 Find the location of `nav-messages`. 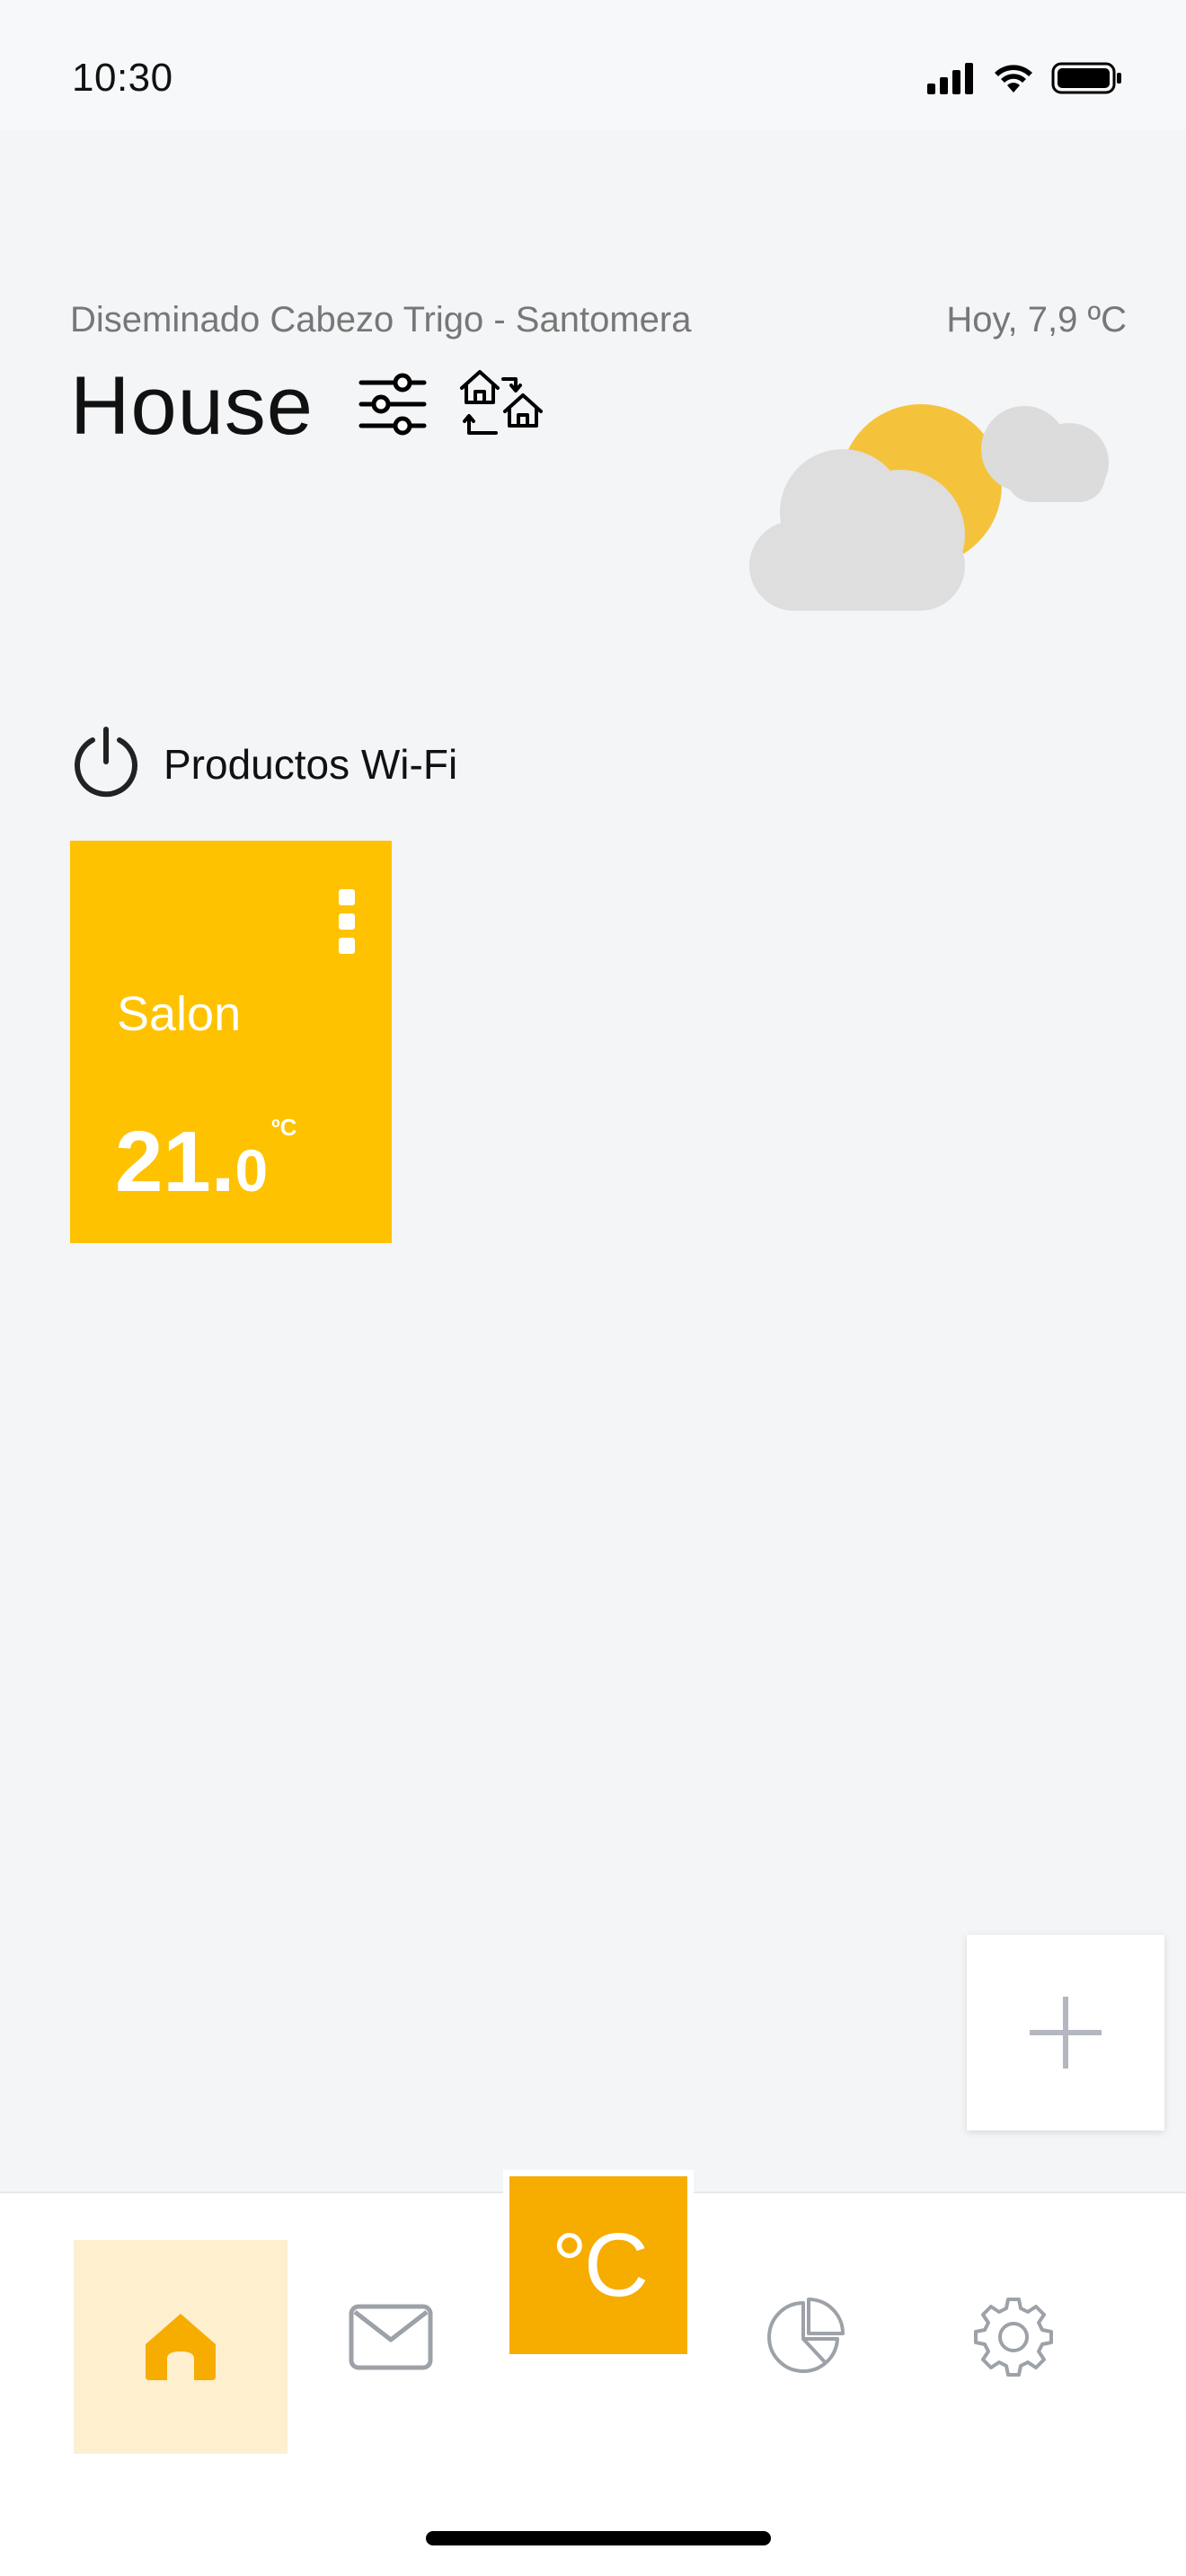

nav-messages is located at coordinates (391, 2337).